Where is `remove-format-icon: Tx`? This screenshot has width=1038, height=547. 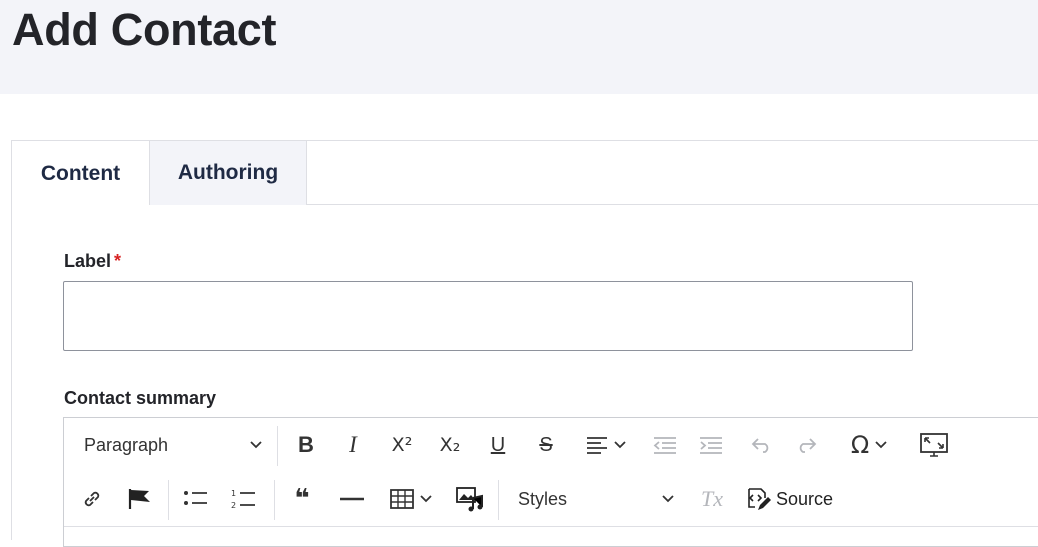
remove-format-icon: Tx is located at coordinates (712, 499).